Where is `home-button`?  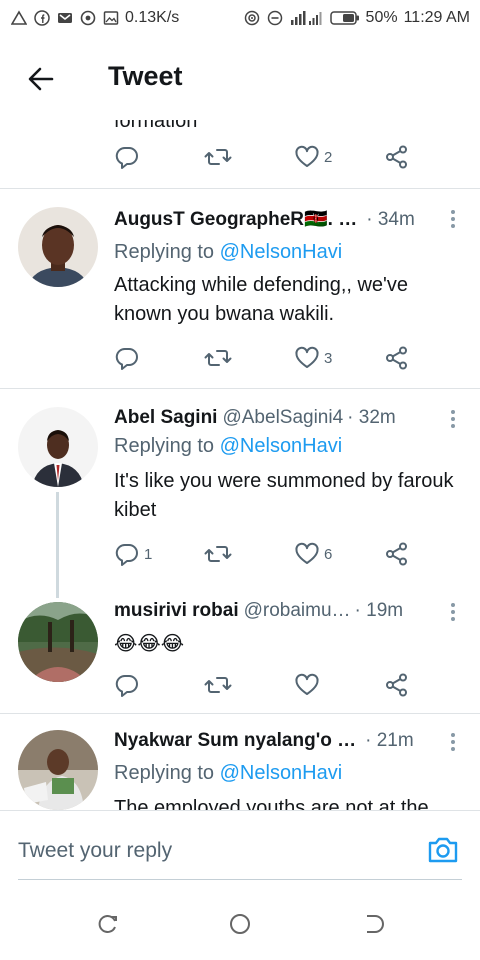 home-button is located at coordinates (240, 924).